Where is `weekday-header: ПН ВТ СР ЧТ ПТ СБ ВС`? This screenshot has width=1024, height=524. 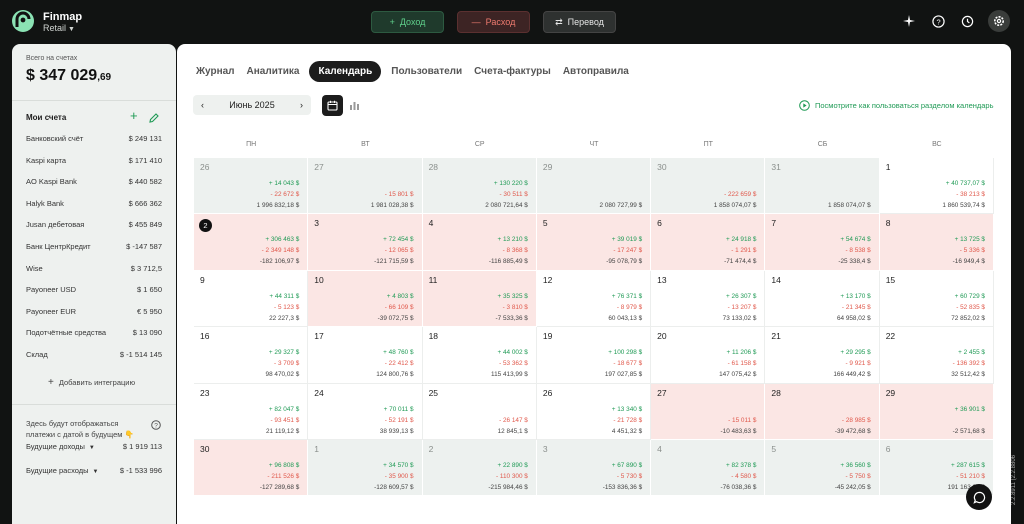 weekday-header: ПН ВТ СР ЧТ ПТ СБ ВС is located at coordinates (594, 144).